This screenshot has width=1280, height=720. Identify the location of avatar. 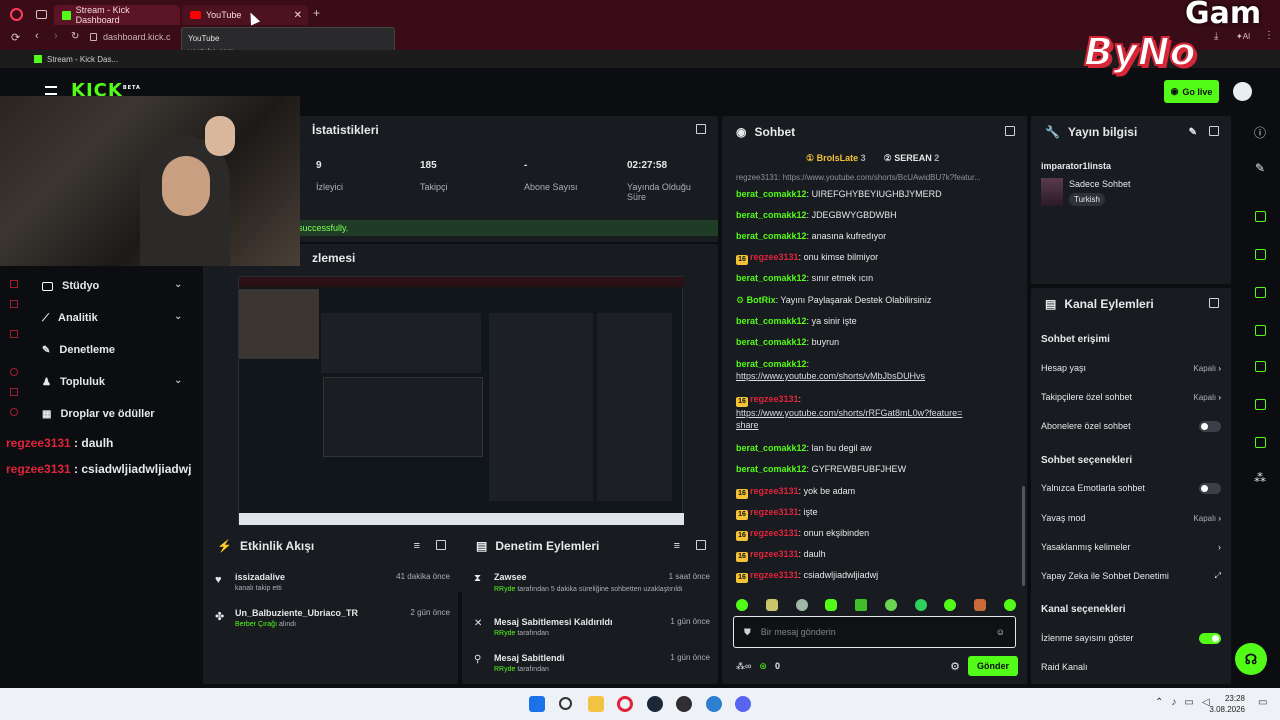
(1242, 91).